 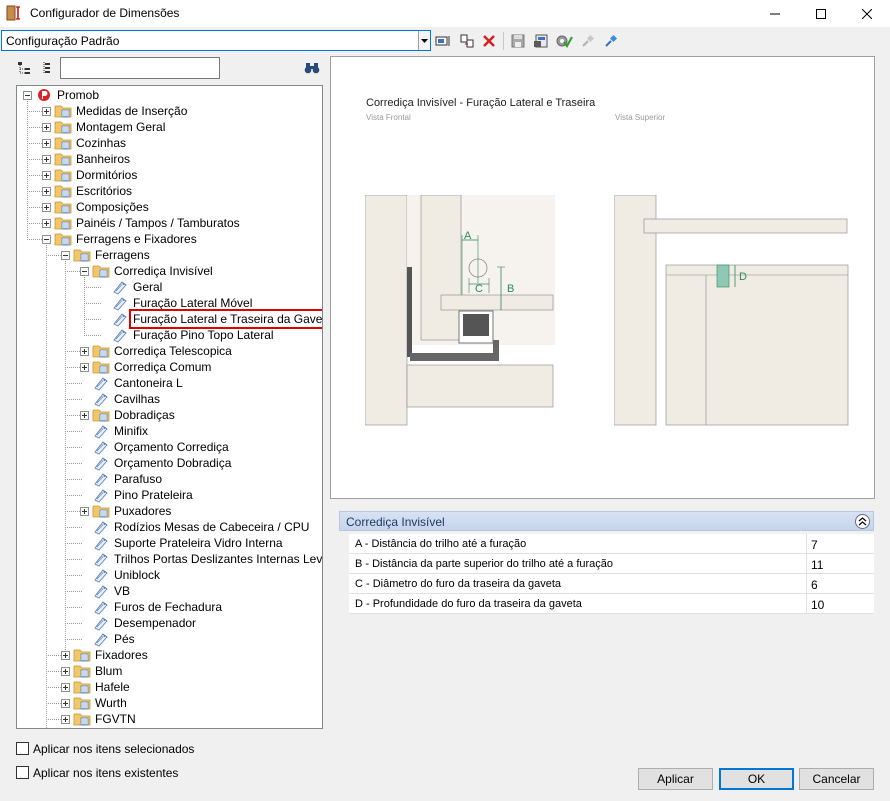 I want to click on property-value-field: 7, so click(x=840, y=543).